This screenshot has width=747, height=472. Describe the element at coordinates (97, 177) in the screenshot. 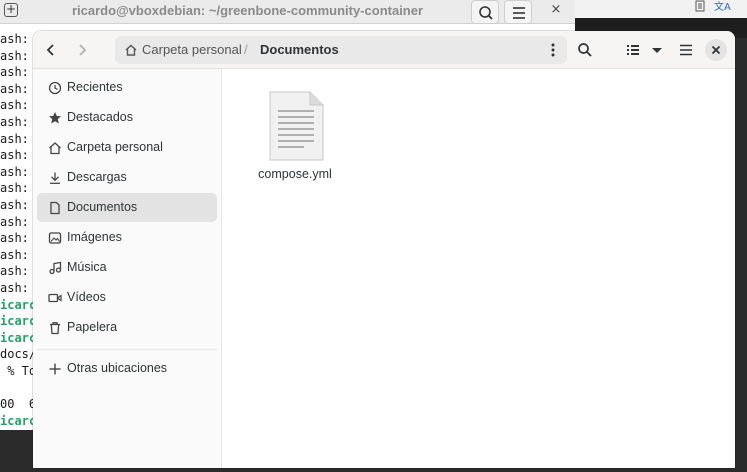

I see `sidebar-item-label: Descargas` at that location.